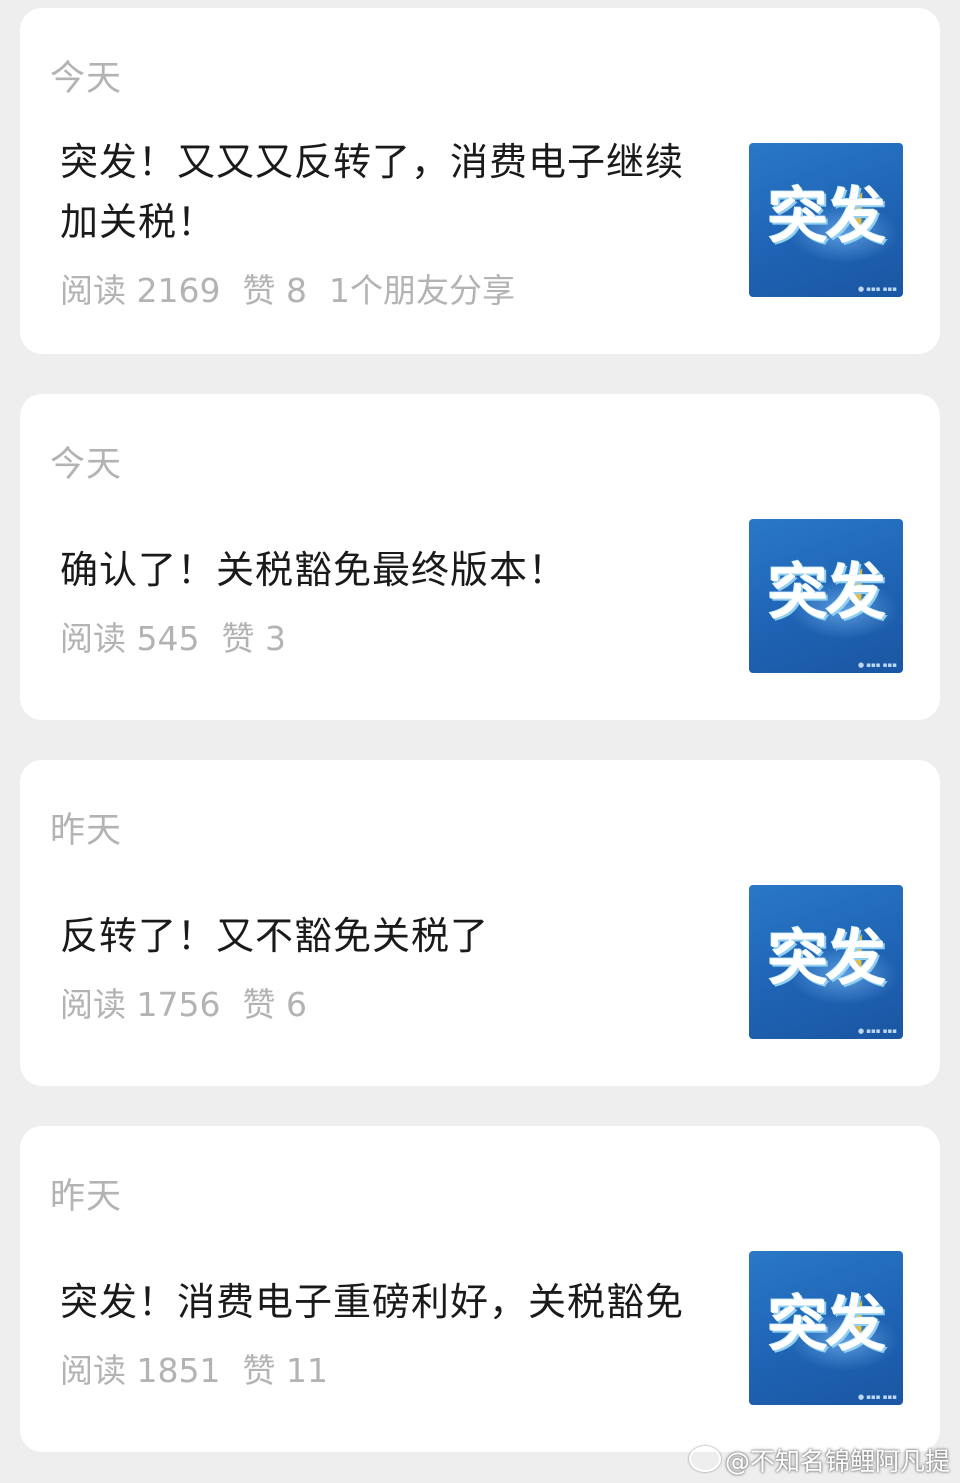 The width and height of the screenshot is (960, 1483). What do you see at coordinates (274, 1004) in the screenshot?
I see `like-count: 赞 6` at bounding box center [274, 1004].